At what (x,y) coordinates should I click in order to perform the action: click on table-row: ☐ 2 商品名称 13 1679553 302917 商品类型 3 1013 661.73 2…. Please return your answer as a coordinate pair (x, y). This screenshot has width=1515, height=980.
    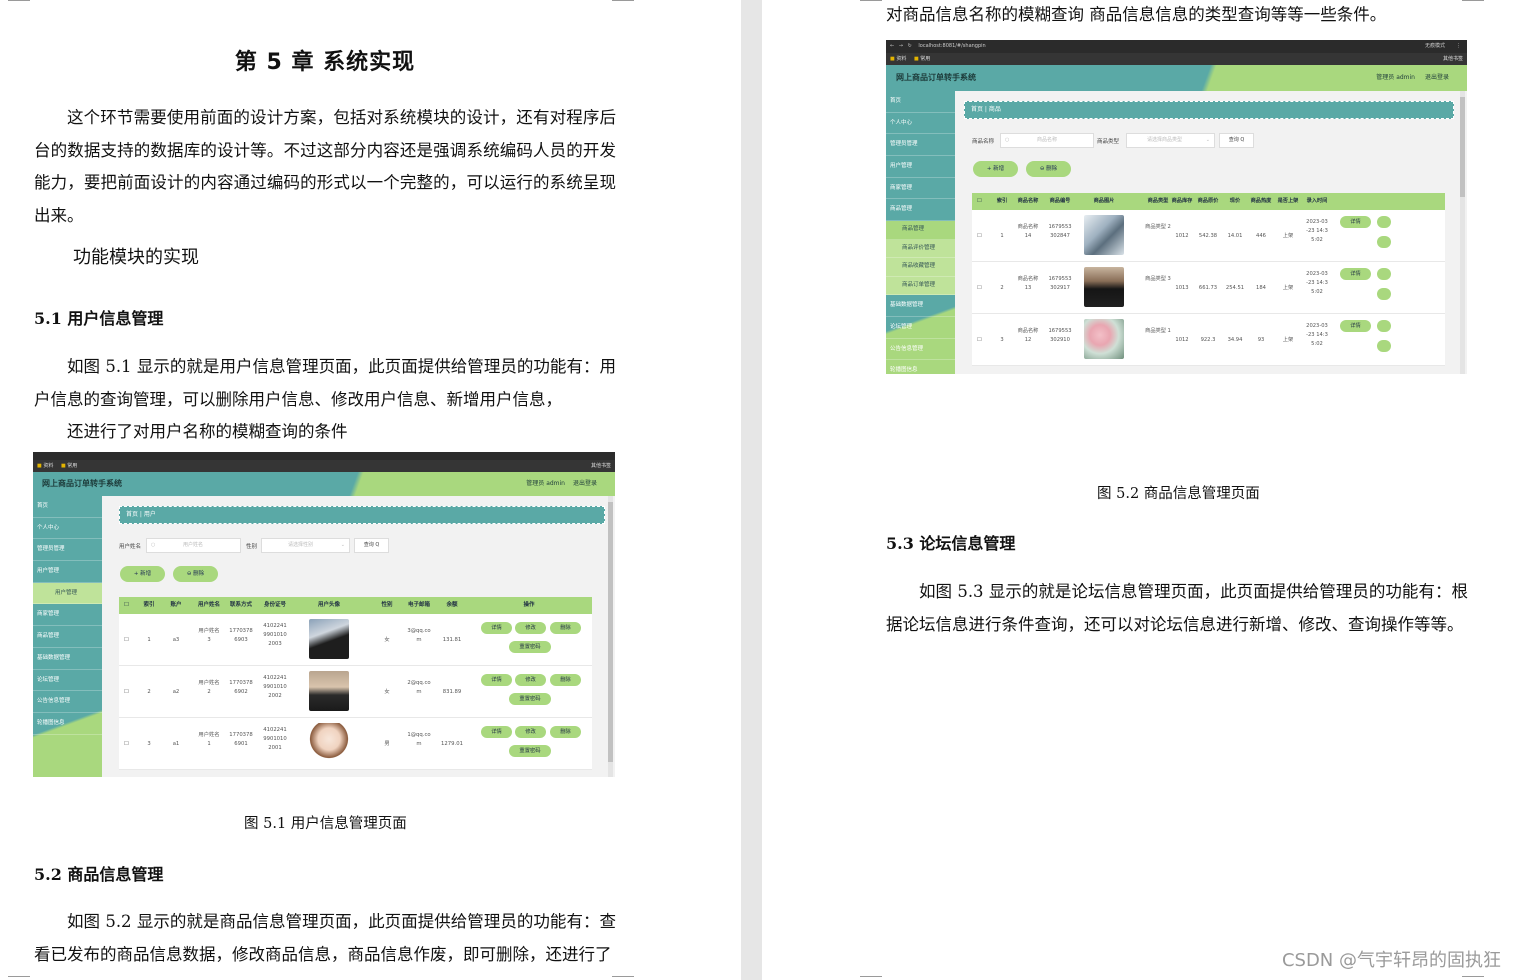
    Looking at the image, I should click on (1208, 288).